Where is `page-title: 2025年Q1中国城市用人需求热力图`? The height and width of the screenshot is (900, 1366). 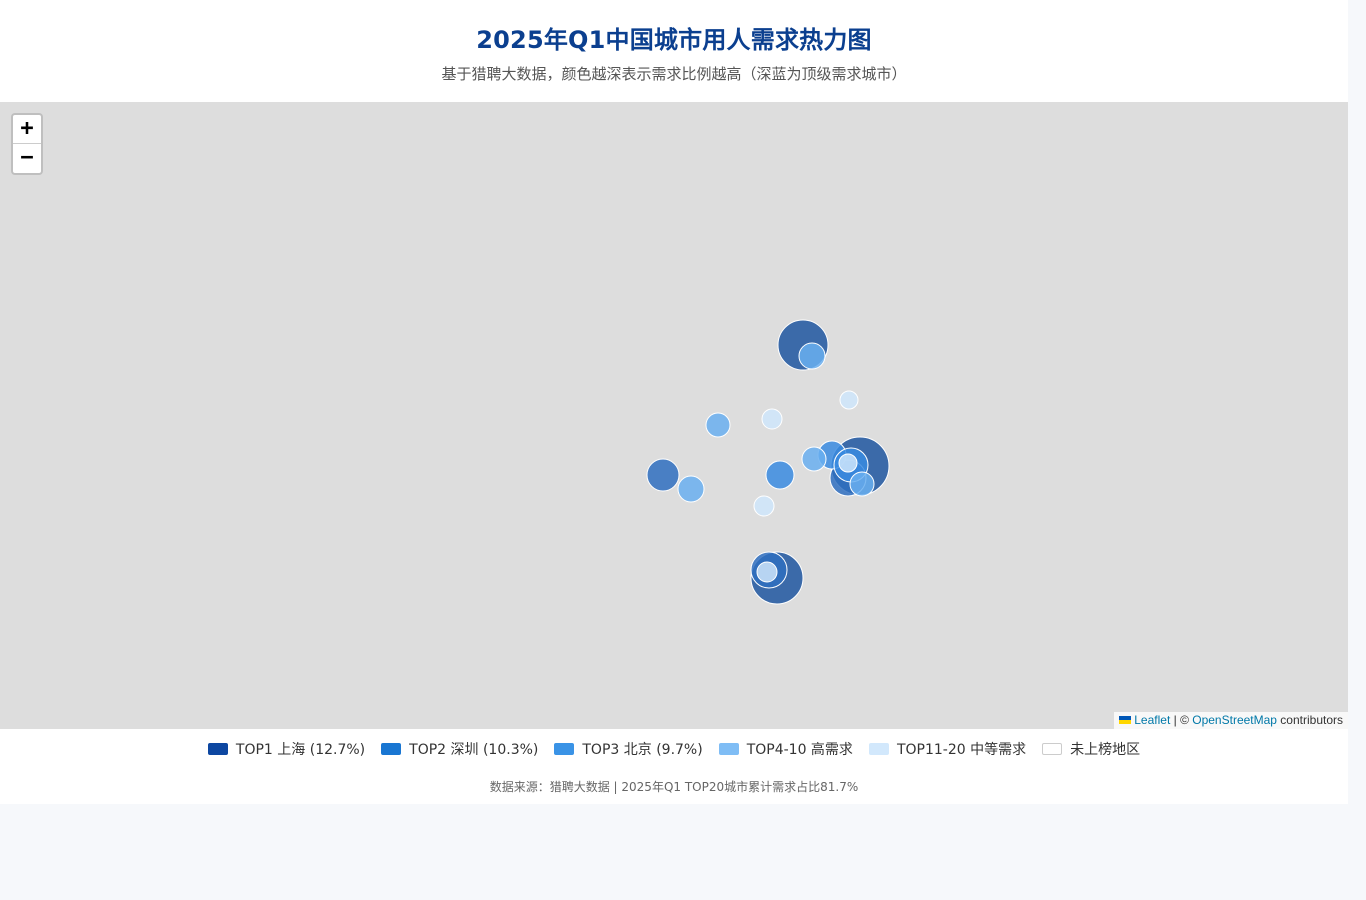
page-title: 2025年Q1中国城市用人需求热力图 is located at coordinates (674, 40).